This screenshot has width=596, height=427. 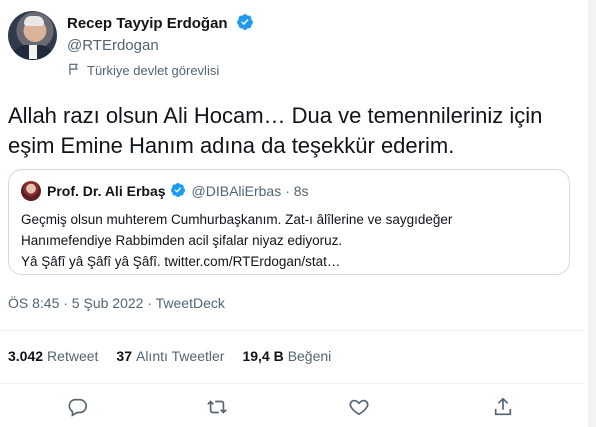 What do you see at coordinates (292, 409) in the screenshot?
I see `action-bar` at bounding box center [292, 409].